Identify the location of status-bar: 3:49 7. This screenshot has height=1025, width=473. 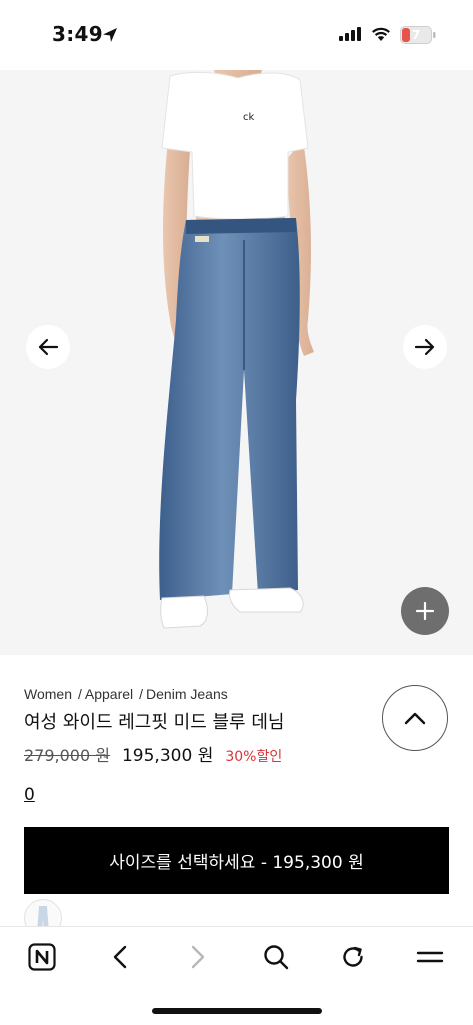
(236, 35).